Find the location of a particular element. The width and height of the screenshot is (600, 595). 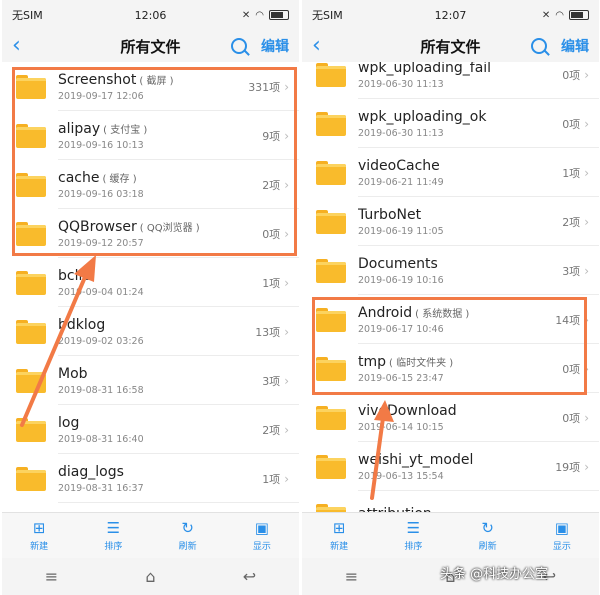

folder-date: 2019-06-14 10:15 is located at coordinates (401, 427).